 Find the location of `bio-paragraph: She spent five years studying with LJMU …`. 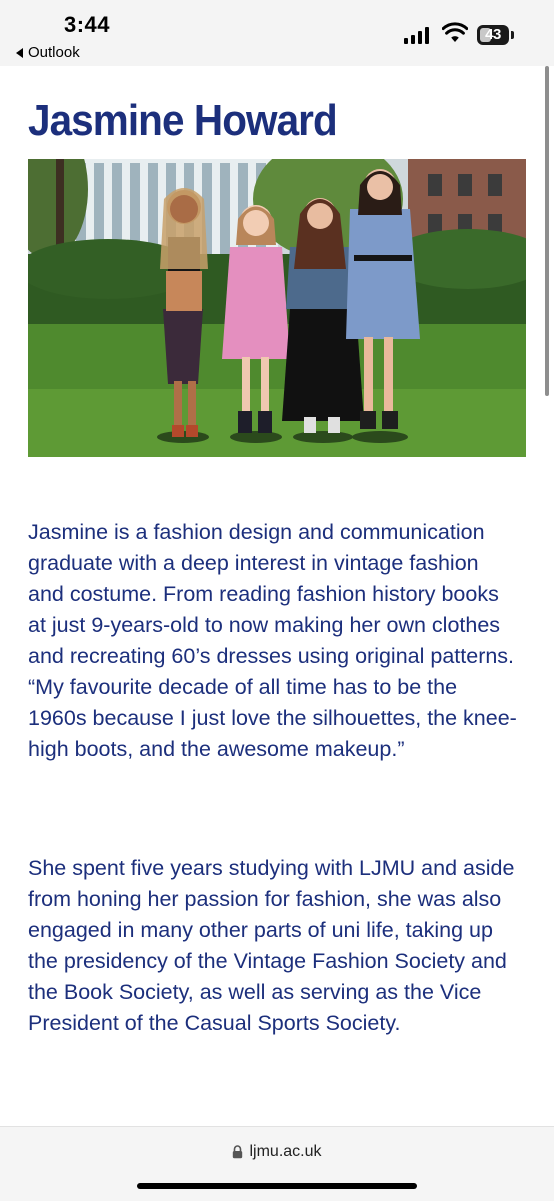

bio-paragraph: She spent five years studying with LJMU … is located at coordinates (271, 945).